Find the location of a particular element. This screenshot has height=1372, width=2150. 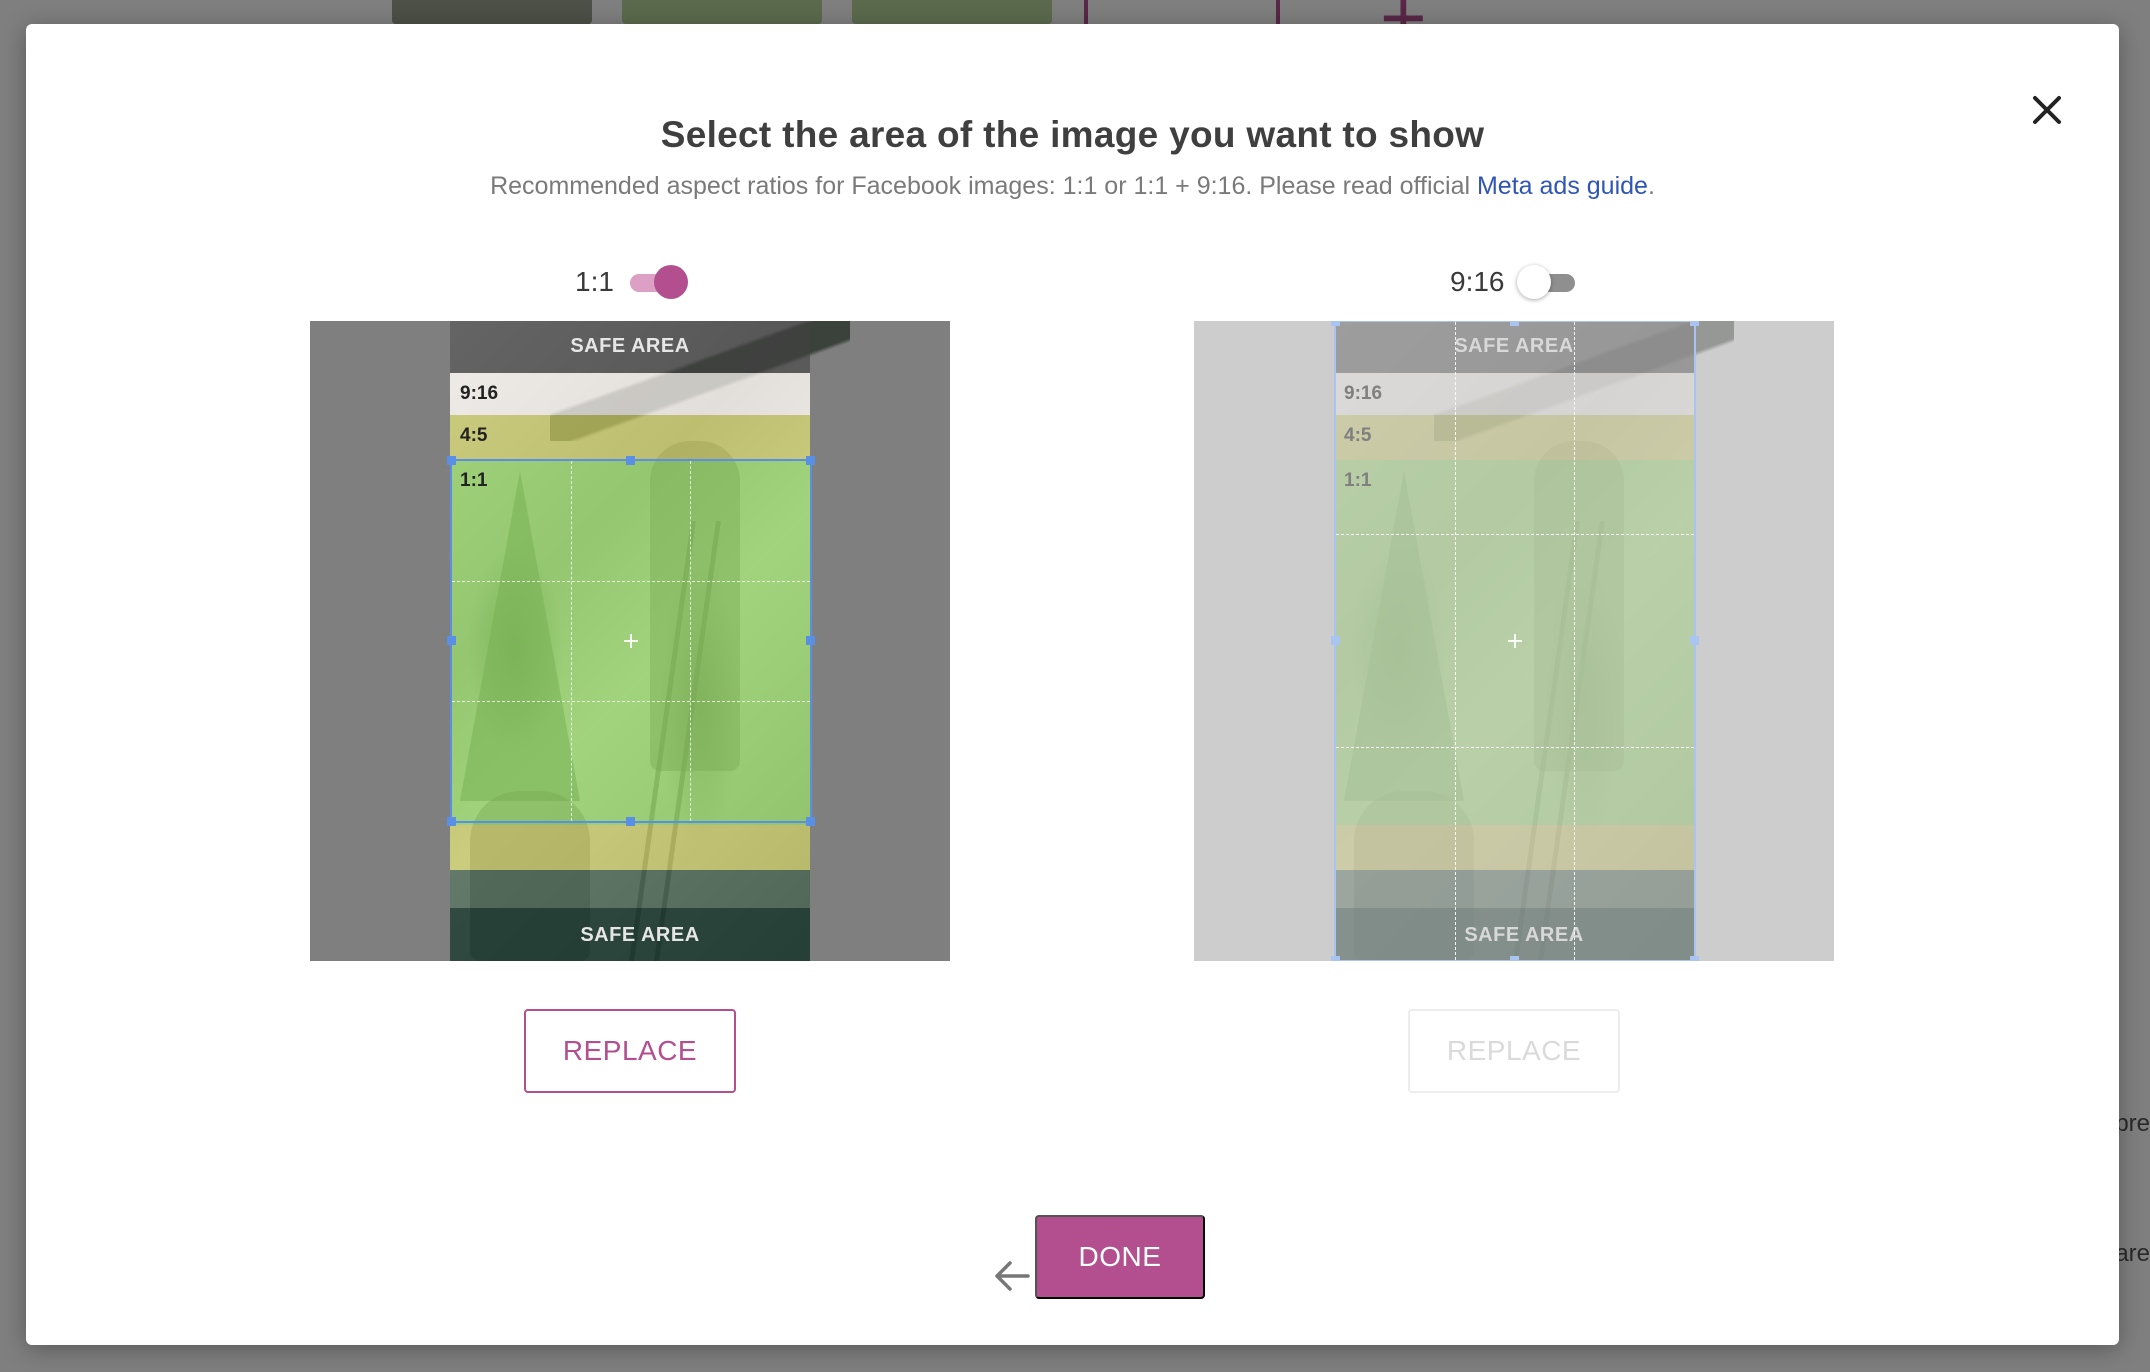

subtitle-end: . is located at coordinates (1651, 186).